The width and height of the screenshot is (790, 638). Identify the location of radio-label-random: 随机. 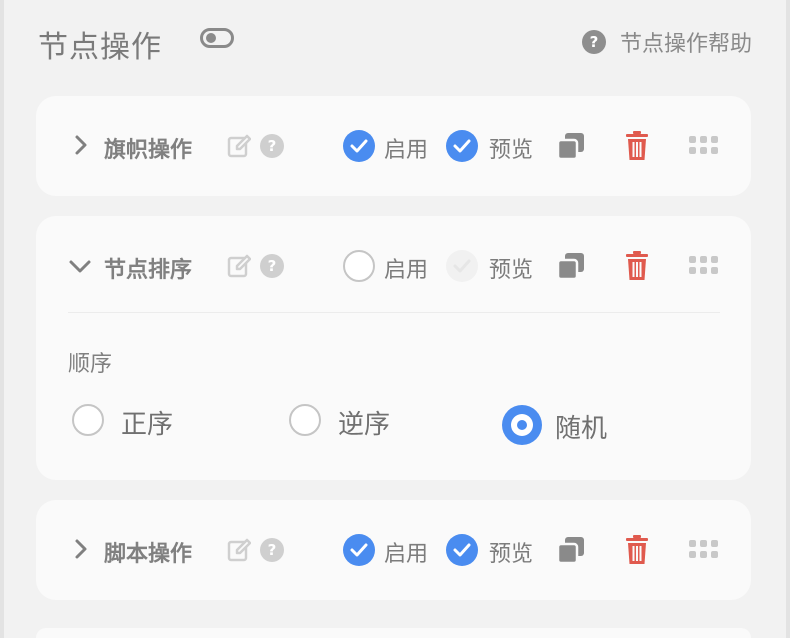
(581, 426).